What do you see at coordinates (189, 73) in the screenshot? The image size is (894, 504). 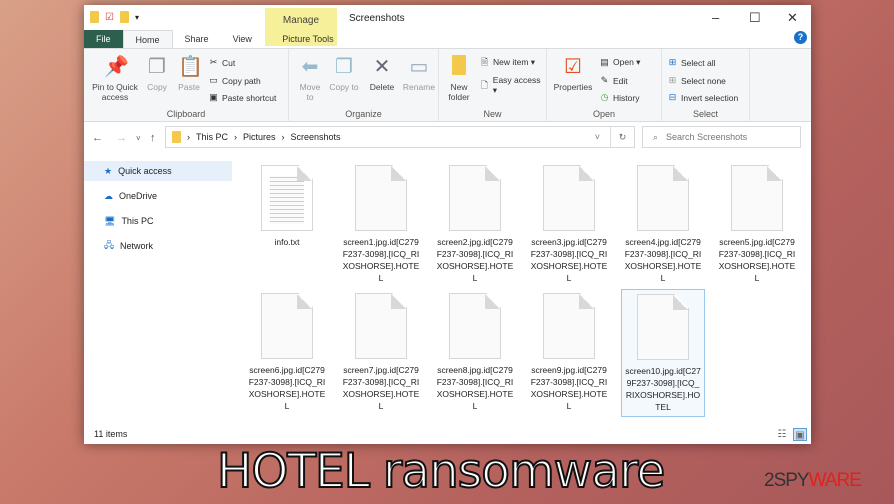 I see `paste-button: 📋 Paste` at bounding box center [189, 73].